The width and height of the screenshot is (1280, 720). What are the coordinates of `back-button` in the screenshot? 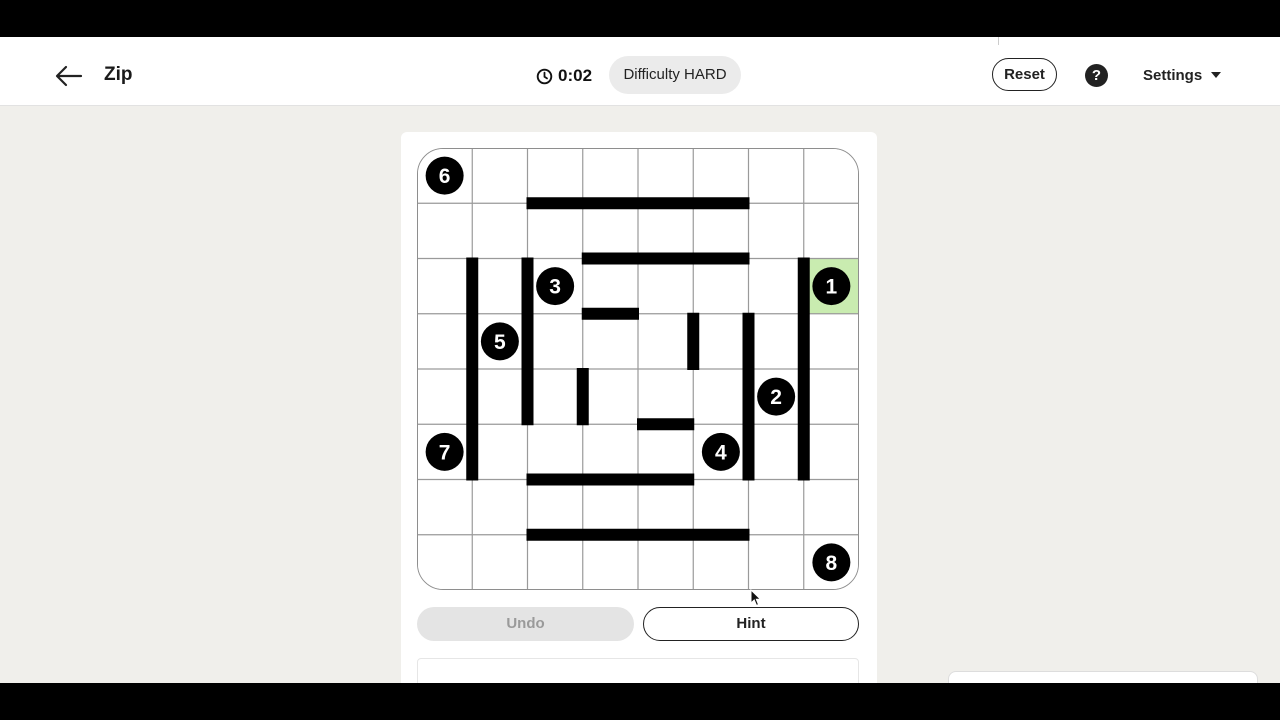 It's located at (69, 76).